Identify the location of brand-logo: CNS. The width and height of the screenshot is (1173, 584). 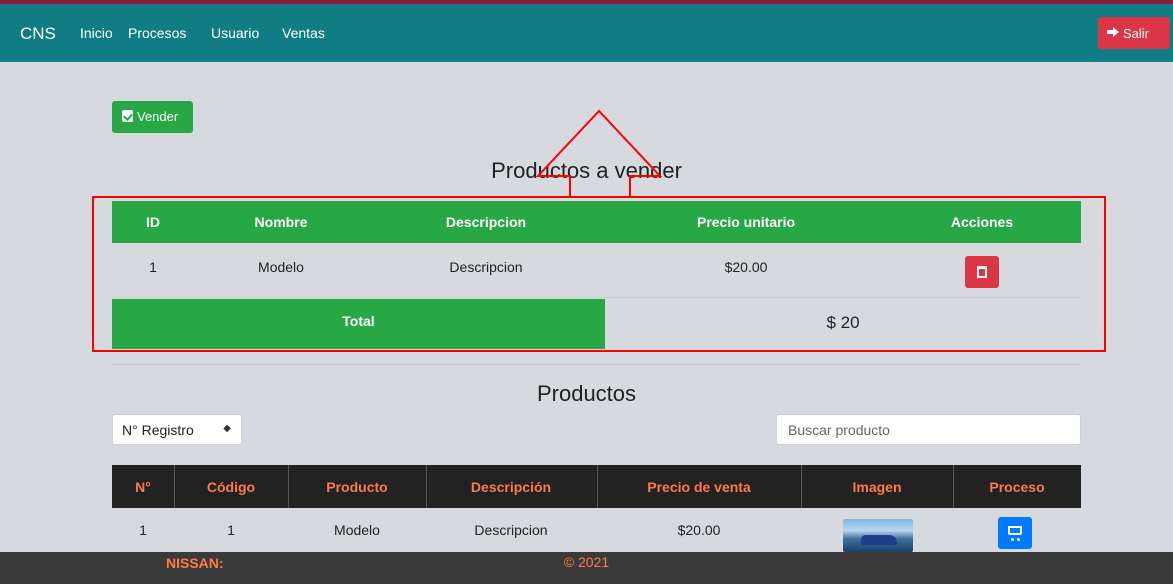
(38, 34).